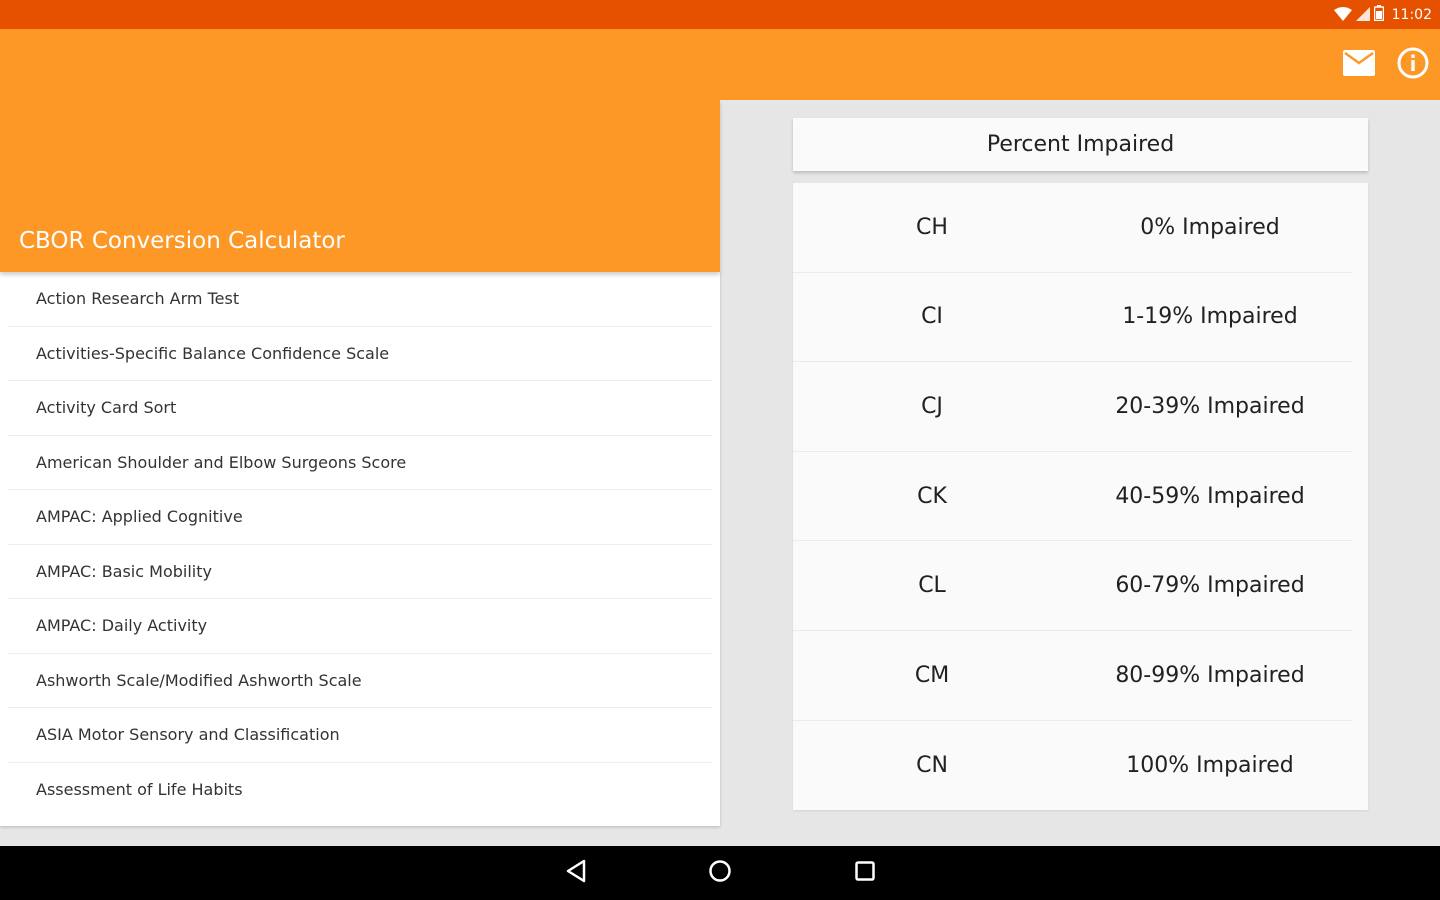 The height and width of the screenshot is (900, 1440). Describe the element at coordinates (360, 299) in the screenshot. I see `list-item: Action Research Arm Test` at that location.